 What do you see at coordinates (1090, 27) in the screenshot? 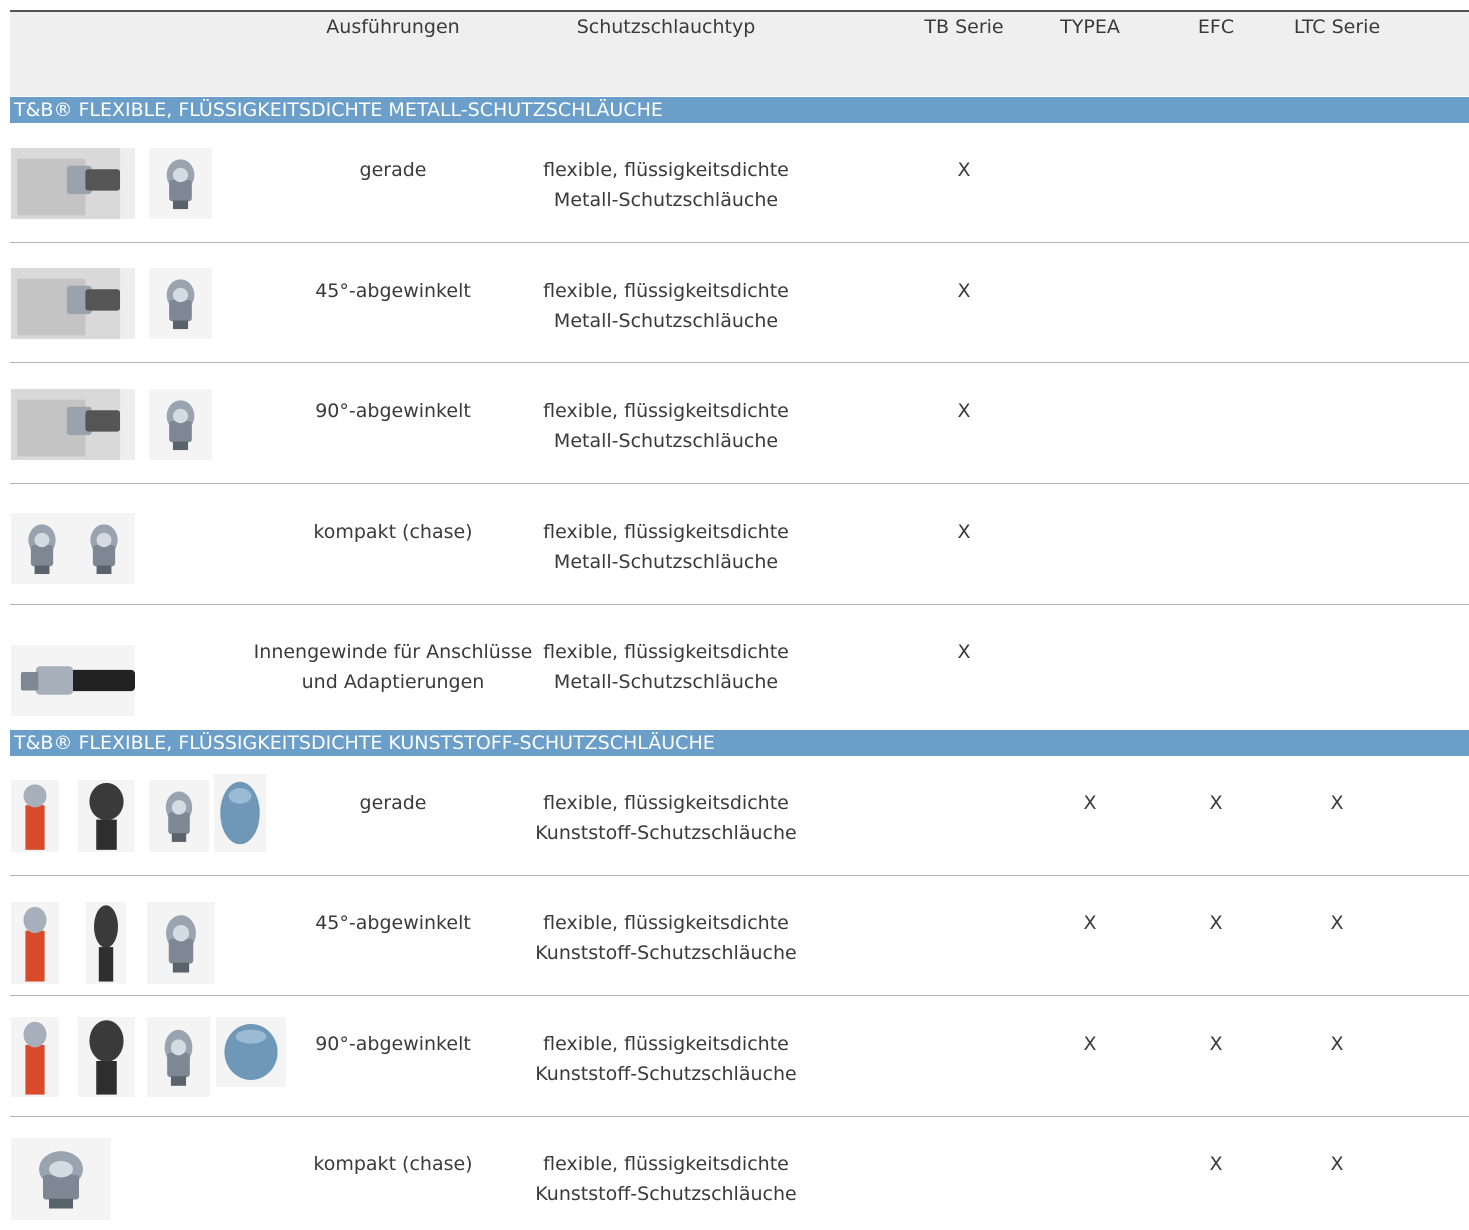
I see `header-series-typea: TYPEA` at bounding box center [1090, 27].